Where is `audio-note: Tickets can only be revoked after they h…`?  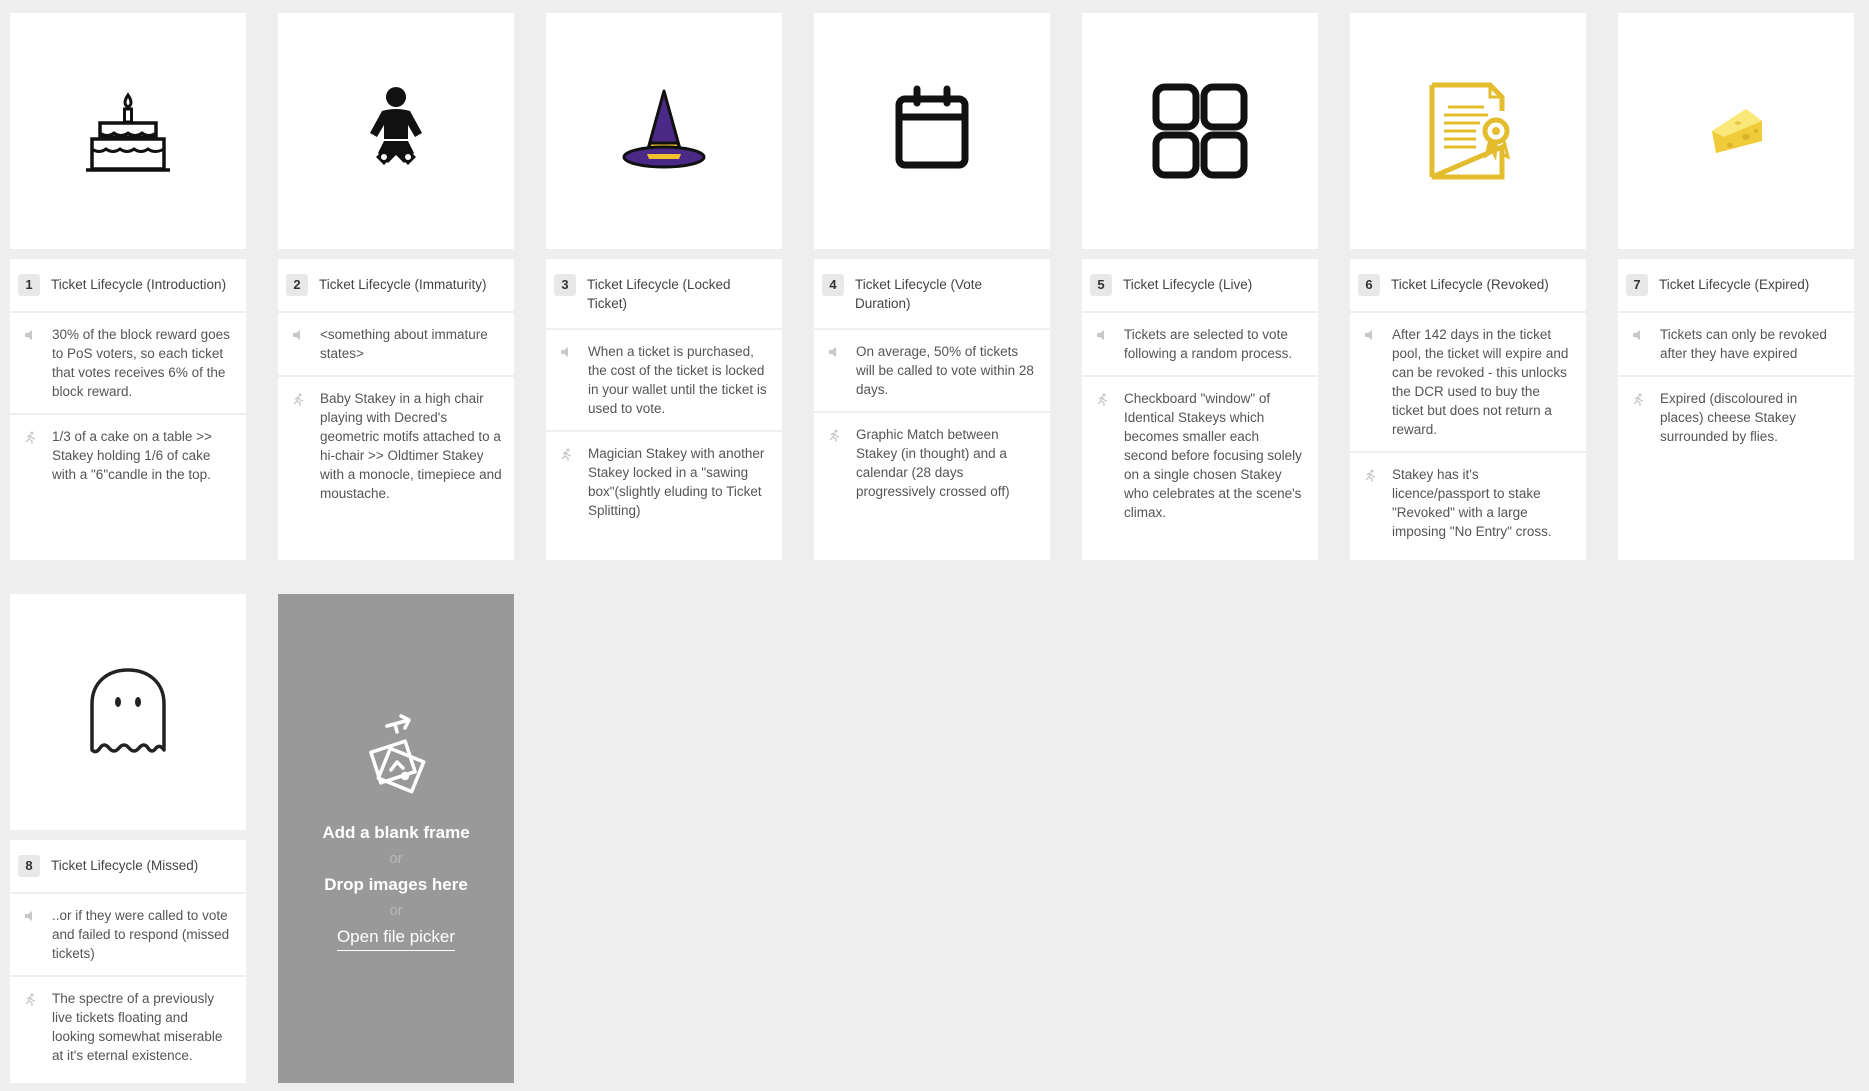
audio-note: Tickets can only be revoked after they h… is located at coordinates (1736, 345).